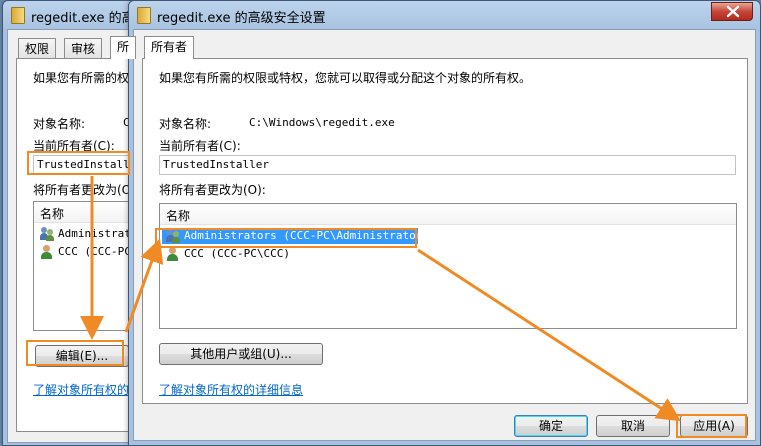 This screenshot has width=761, height=446. What do you see at coordinates (81, 389) in the screenshot?
I see `back-help-link: 了解对象所有权的` at bounding box center [81, 389].